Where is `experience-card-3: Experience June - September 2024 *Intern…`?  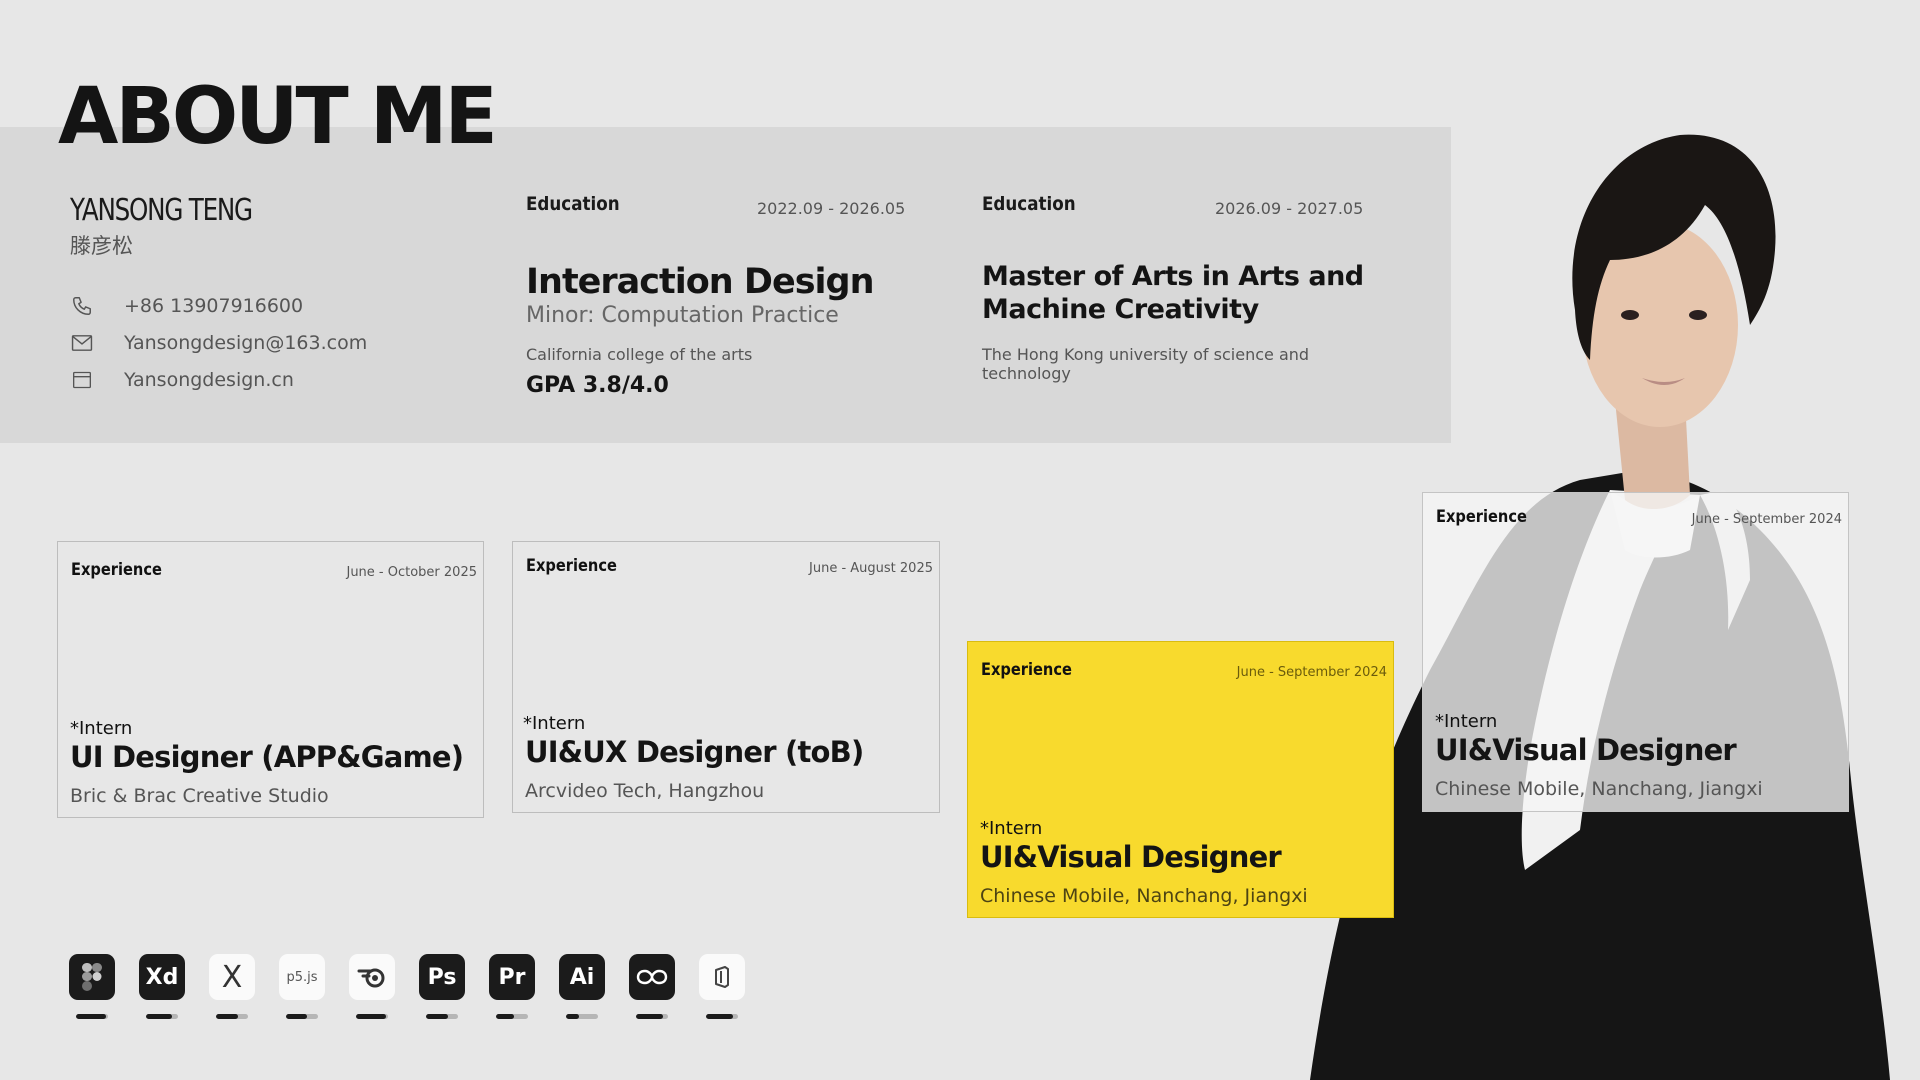
experience-card-3: Experience June - September 2024 *Intern… is located at coordinates (1180, 779).